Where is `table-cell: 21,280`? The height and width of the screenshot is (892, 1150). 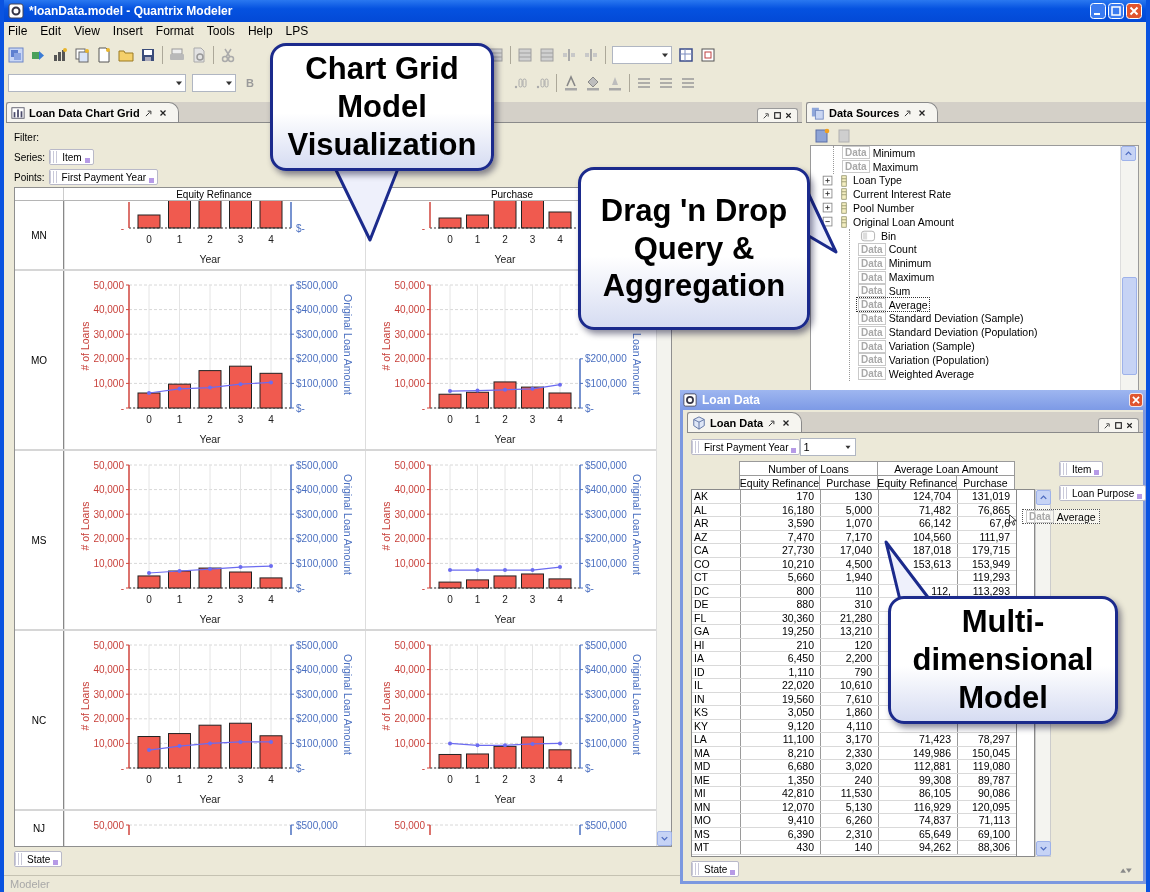
table-cell: 21,280 is located at coordinates (849, 617).